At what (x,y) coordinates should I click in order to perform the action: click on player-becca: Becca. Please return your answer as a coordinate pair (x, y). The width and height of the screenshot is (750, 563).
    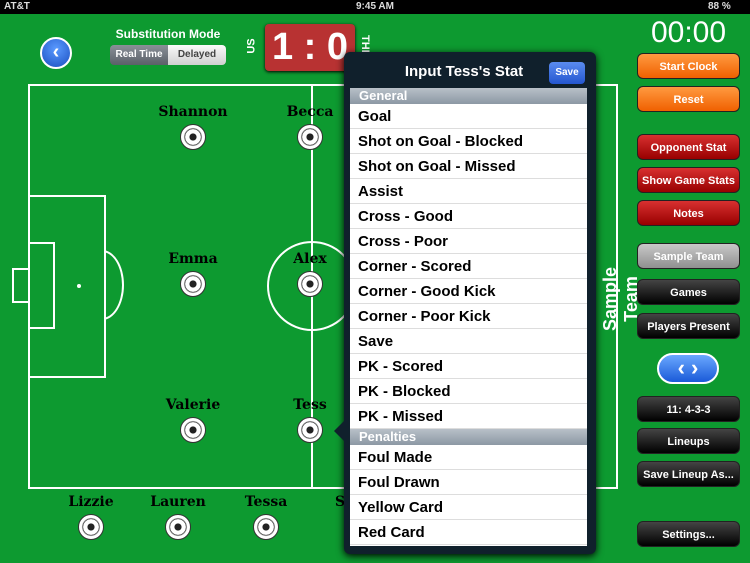
    Looking at the image, I should click on (310, 127).